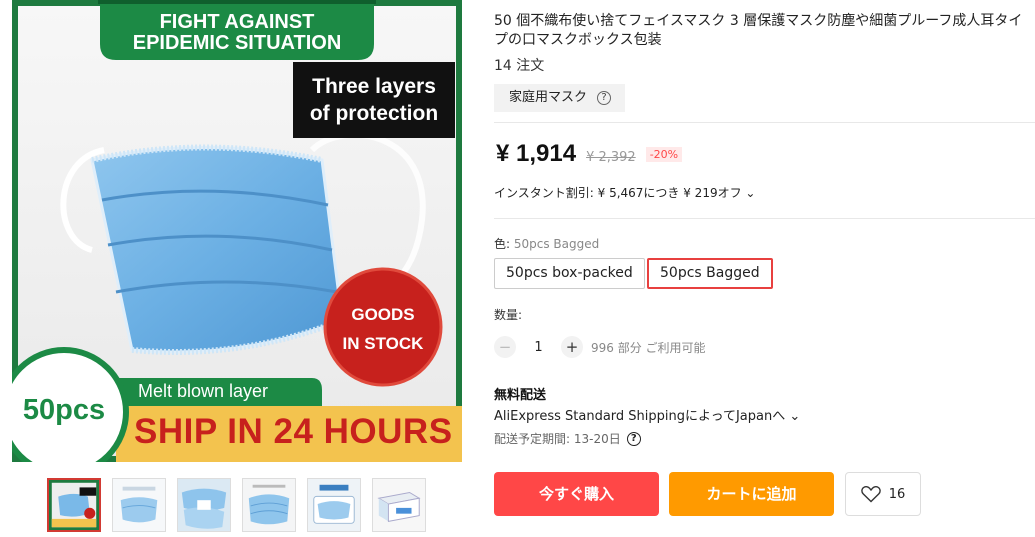  What do you see at coordinates (751, 494) in the screenshot?
I see `add-to-cart-button: カートに追加` at bounding box center [751, 494].